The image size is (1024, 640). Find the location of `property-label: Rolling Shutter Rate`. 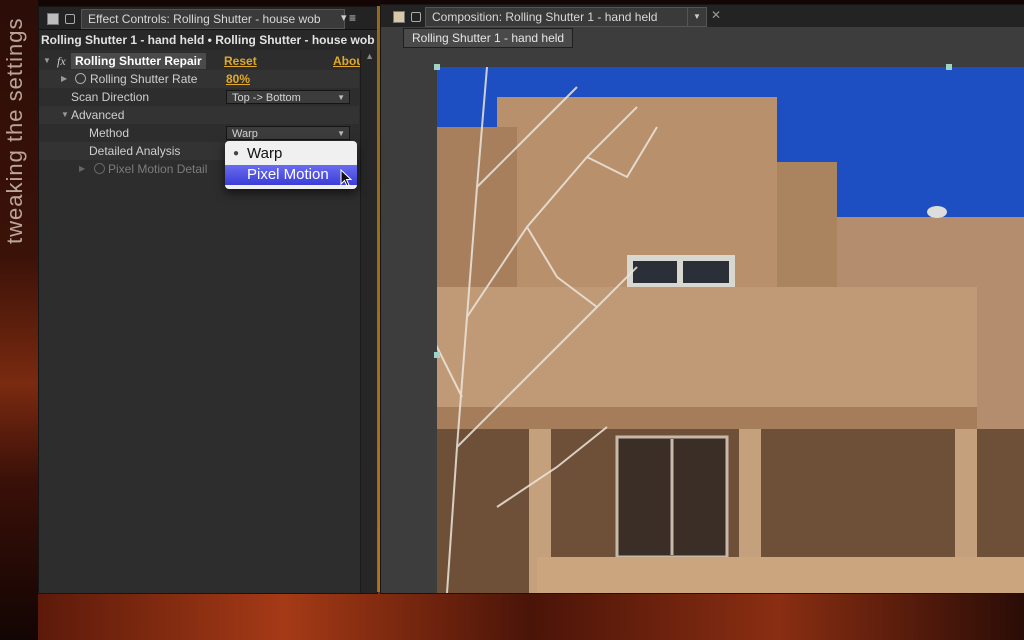

property-label: Rolling Shutter Rate is located at coordinates (144, 79).